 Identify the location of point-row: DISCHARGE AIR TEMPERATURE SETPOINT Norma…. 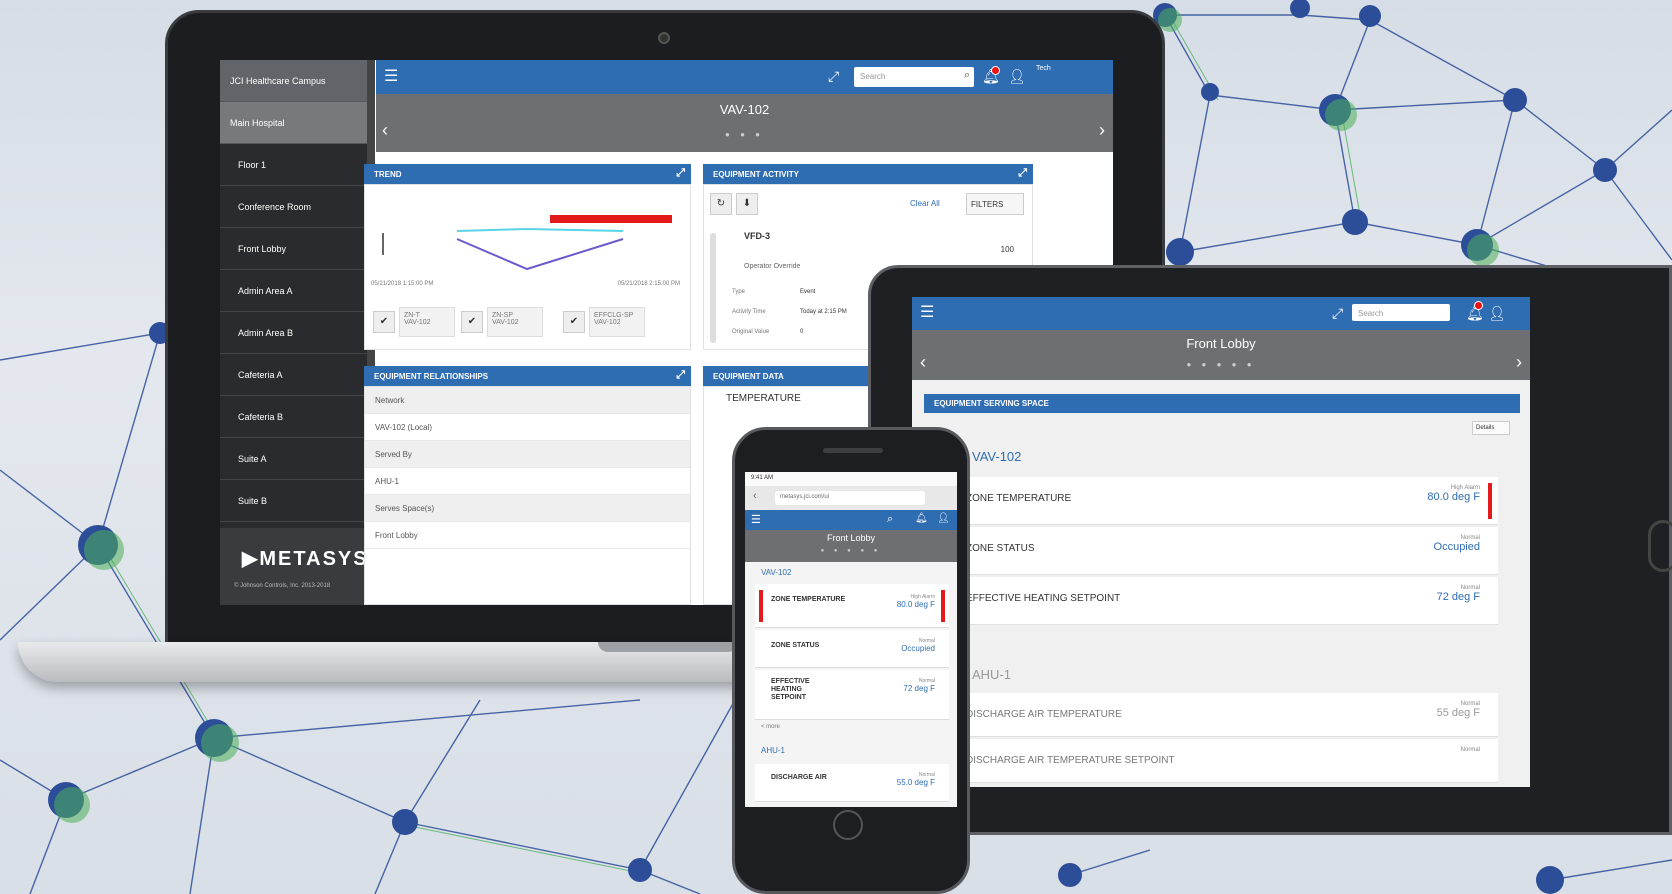
(1224, 761).